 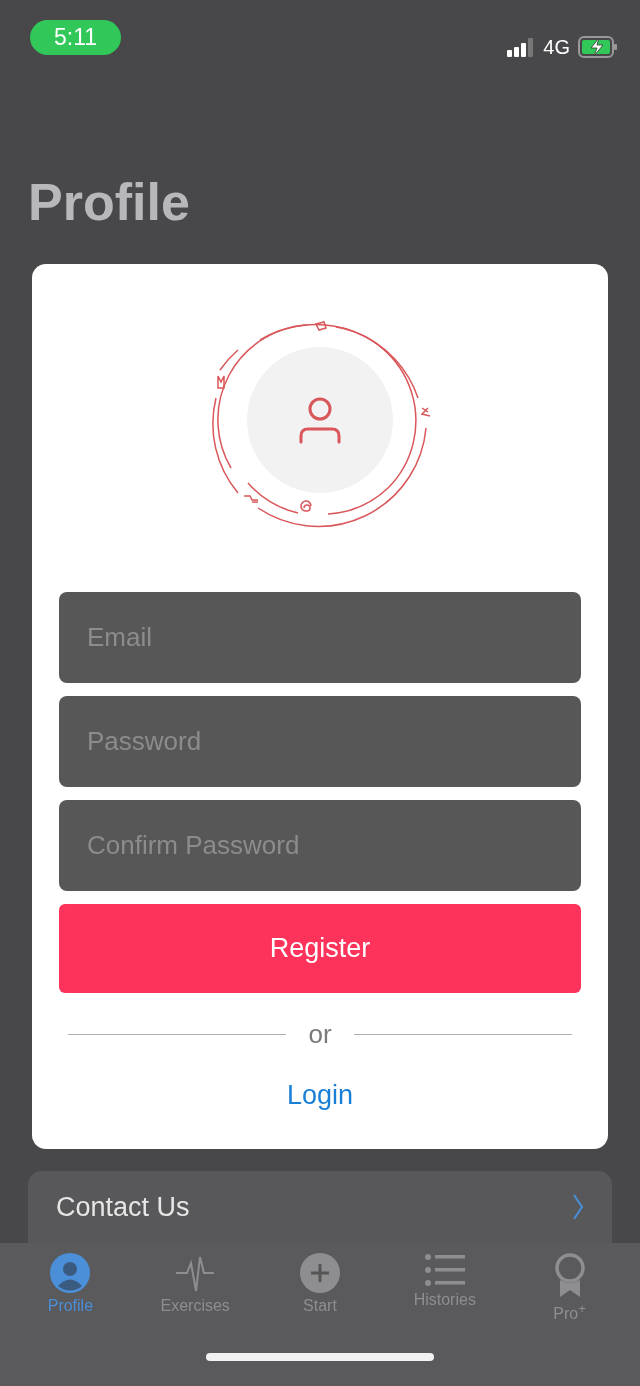 I want to click on row-label: Contact Us, so click(x=123, y=1207).